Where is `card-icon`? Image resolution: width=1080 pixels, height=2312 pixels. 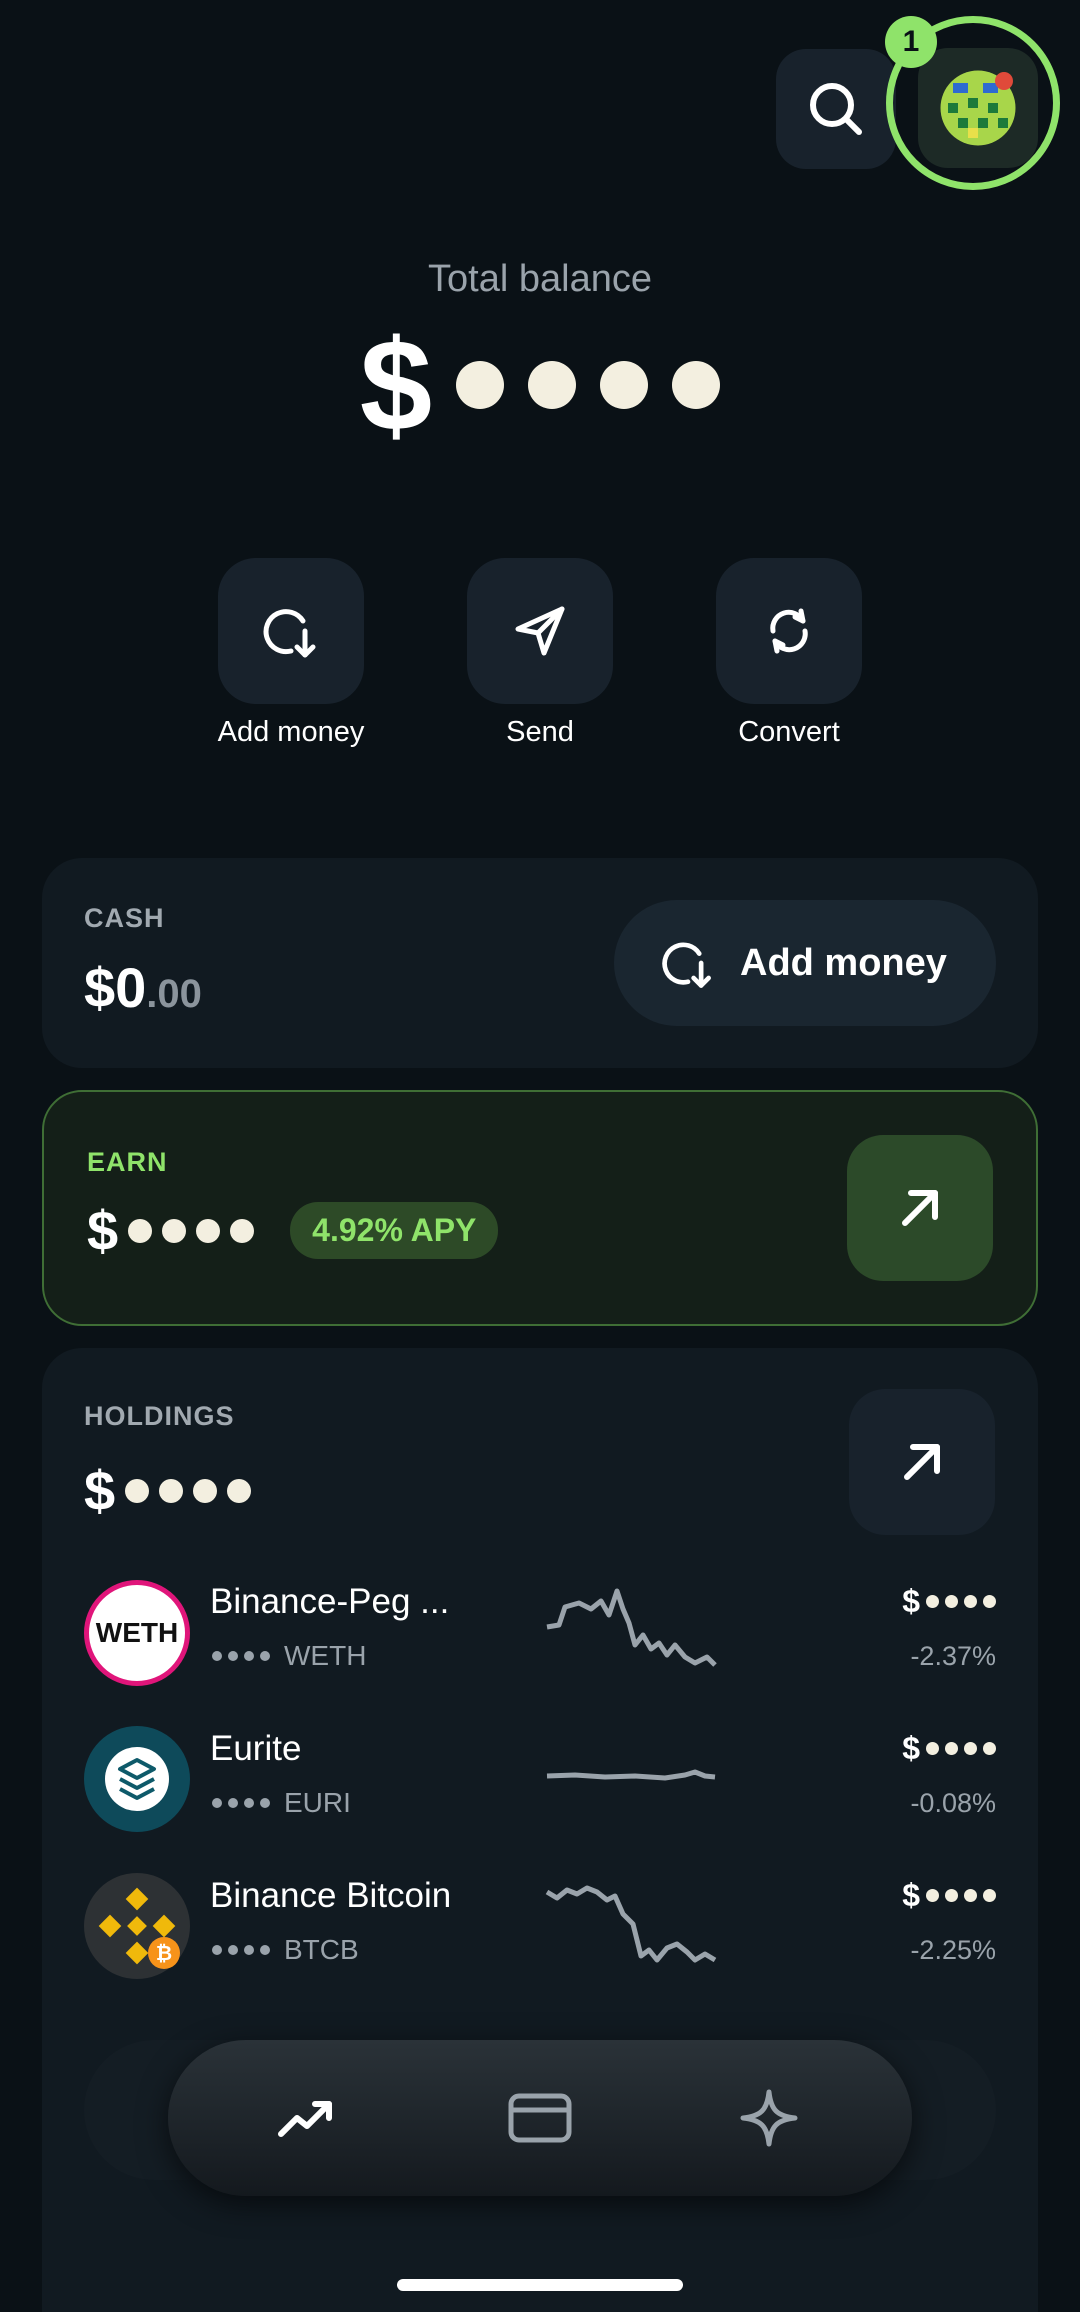 card-icon is located at coordinates (540, 2118).